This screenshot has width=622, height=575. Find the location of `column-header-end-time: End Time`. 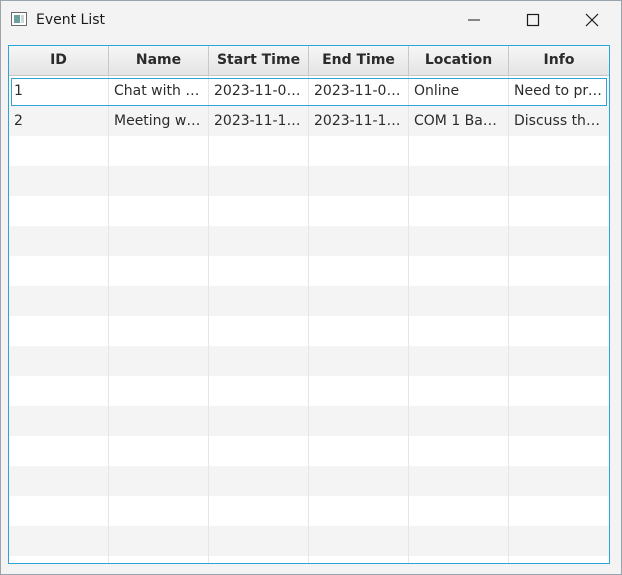

column-header-end-time: End Time is located at coordinates (359, 60).